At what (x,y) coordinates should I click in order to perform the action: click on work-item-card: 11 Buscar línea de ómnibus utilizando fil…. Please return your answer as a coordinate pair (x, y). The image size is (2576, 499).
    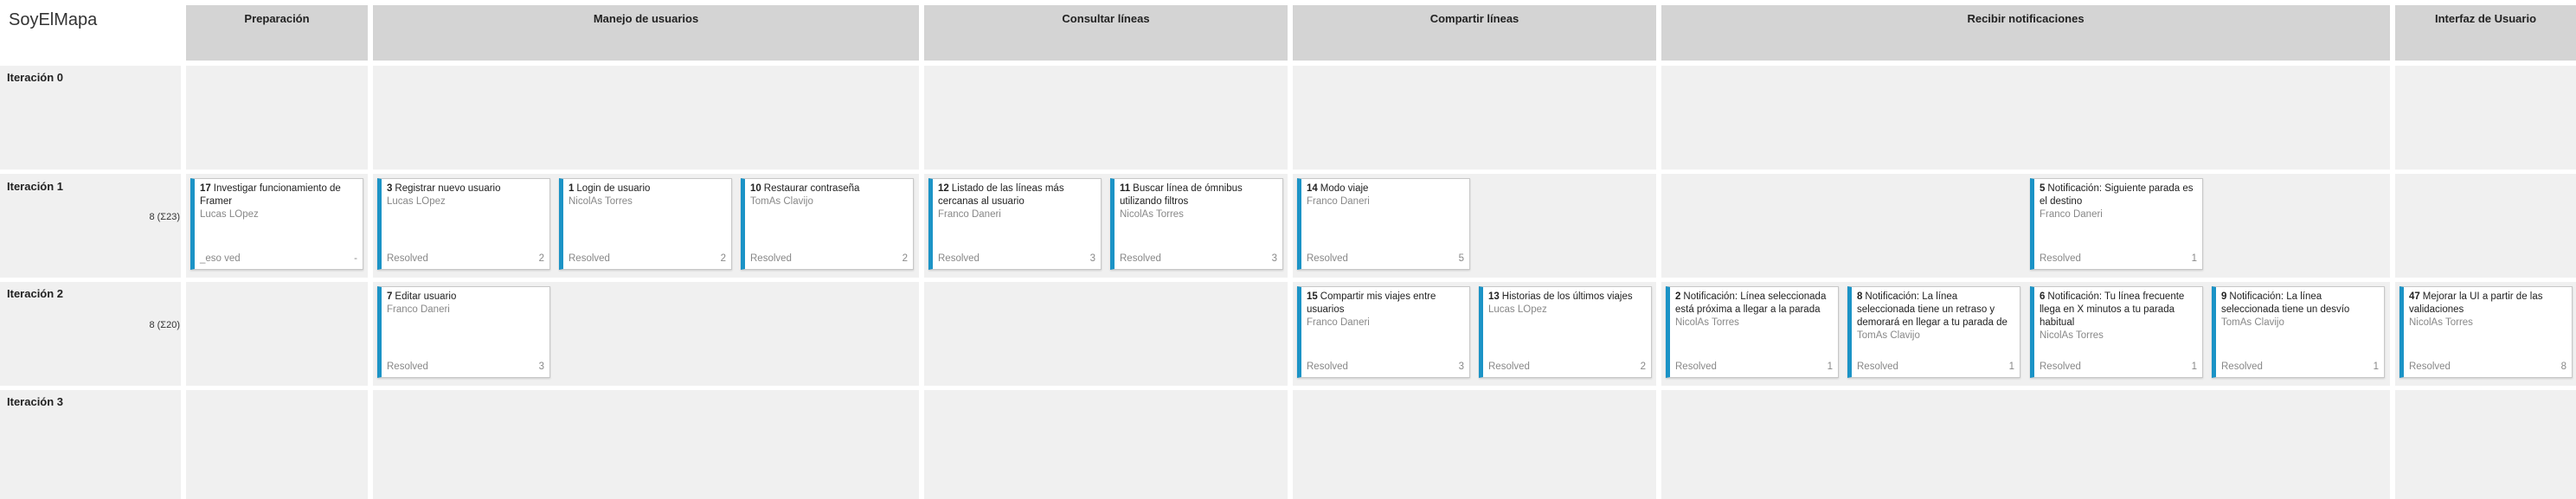
    Looking at the image, I should click on (1197, 224).